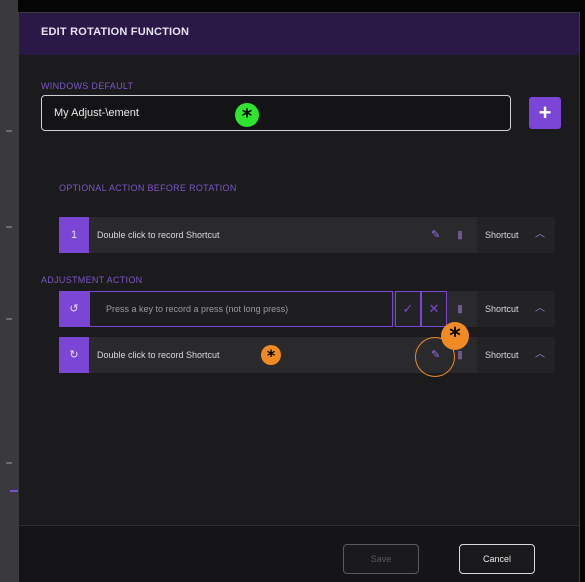 The image size is (585, 582). What do you see at coordinates (92, 280) in the screenshot?
I see `adjustment-action-label: ADJUSTMENT ACTION` at bounding box center [92, 280].